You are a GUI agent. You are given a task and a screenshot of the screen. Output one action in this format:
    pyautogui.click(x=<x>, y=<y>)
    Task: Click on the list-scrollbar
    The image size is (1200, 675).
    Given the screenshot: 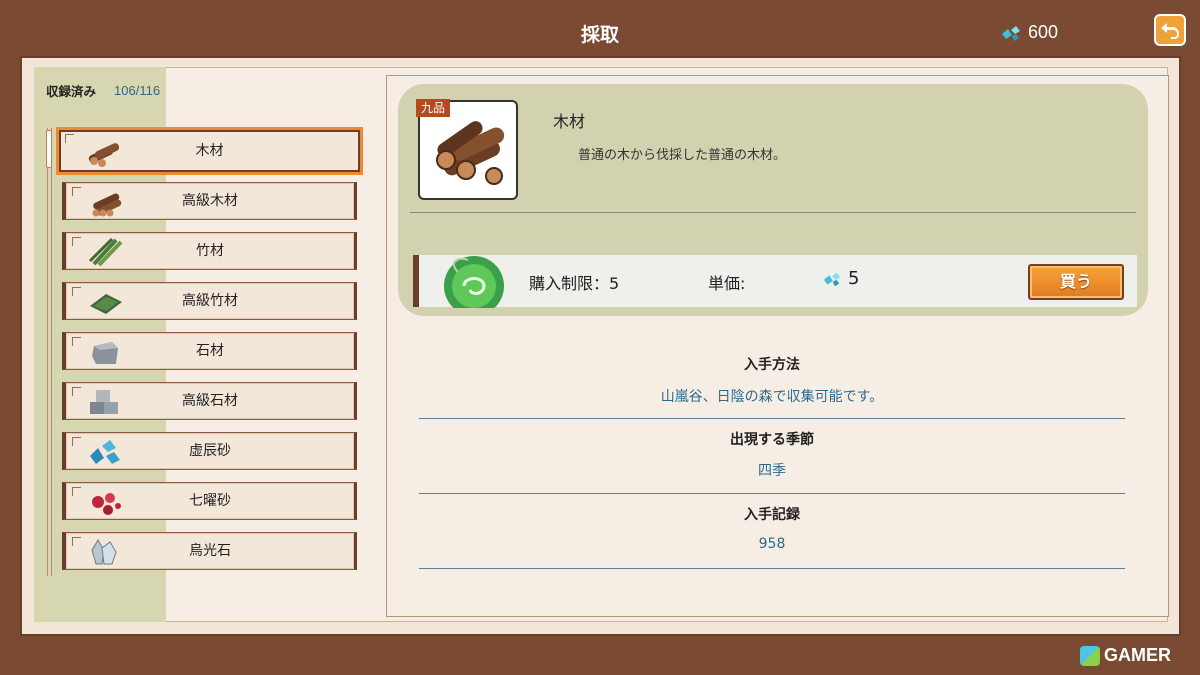 What is the action you would take?
    pyautogui.click(x=49, y=352)
    